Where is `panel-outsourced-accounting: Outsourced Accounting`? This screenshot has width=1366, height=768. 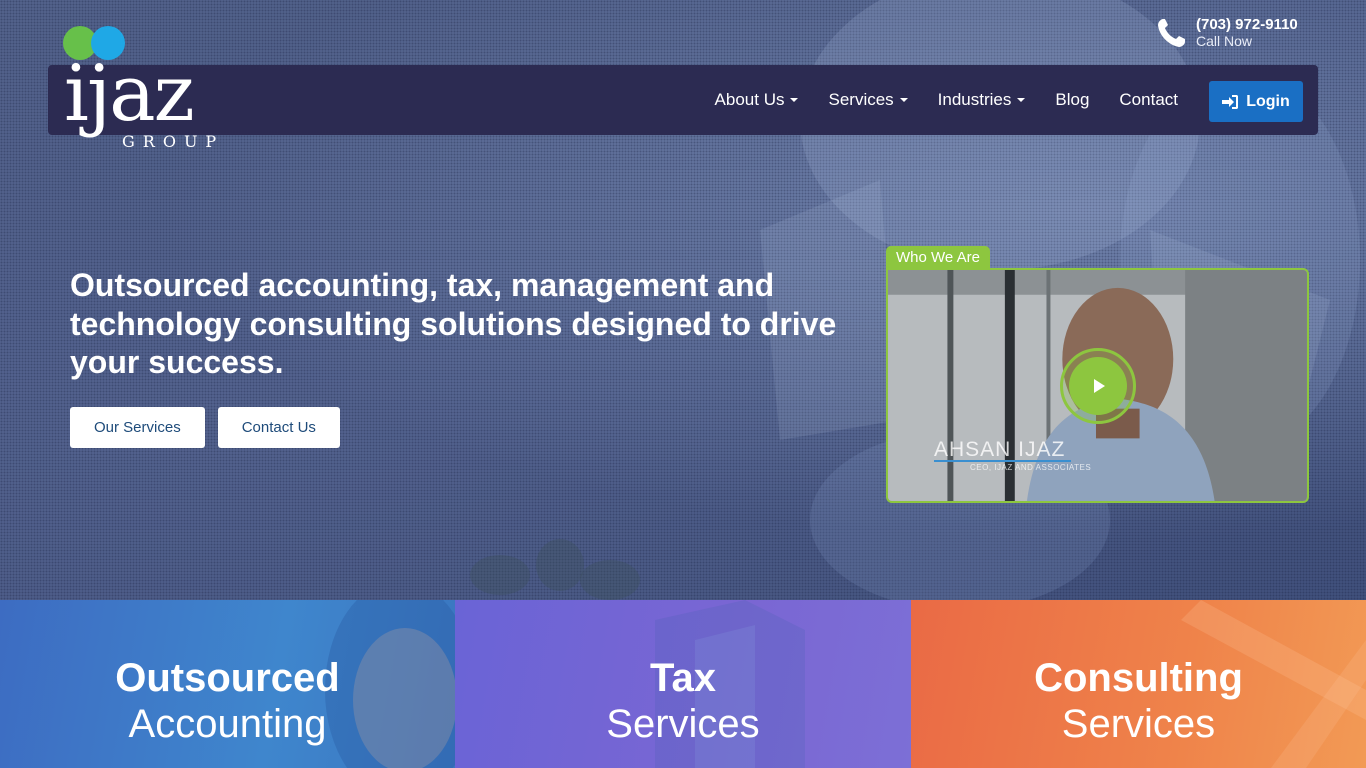
panel-outsourced-accounting: Outsourced Accounting is located at coordinates (227, 684).